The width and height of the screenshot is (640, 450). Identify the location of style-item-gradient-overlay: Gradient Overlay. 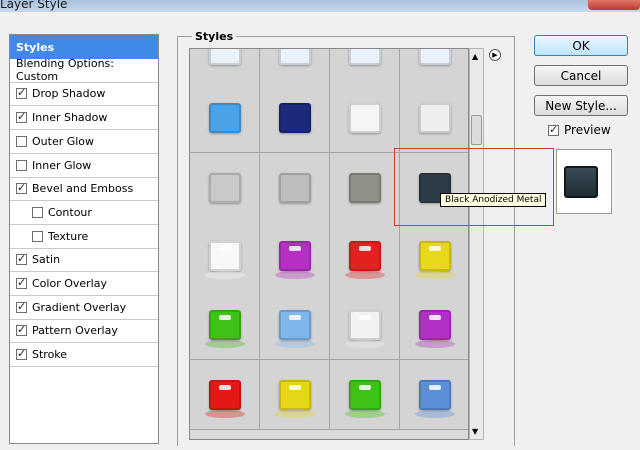
(84, 308).